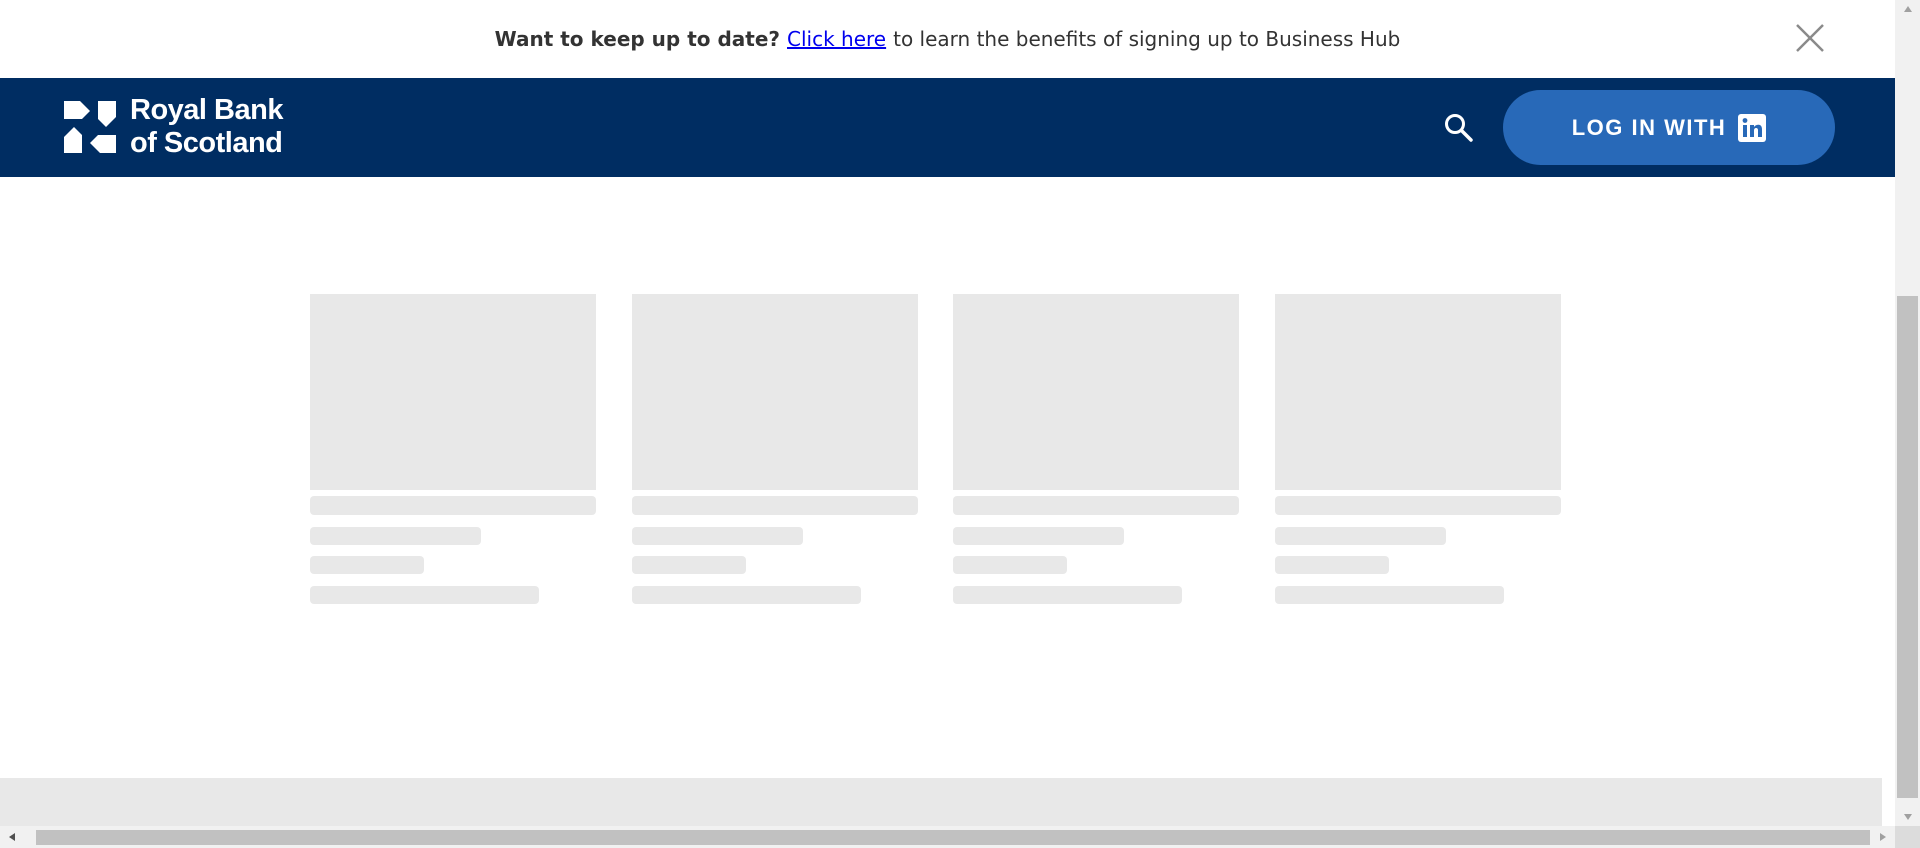 The image size is (1920, 848). What do you see at coordinates (1810, 38) in the screenshot?
I see `close-icon` at bounding box center [1810, 38].